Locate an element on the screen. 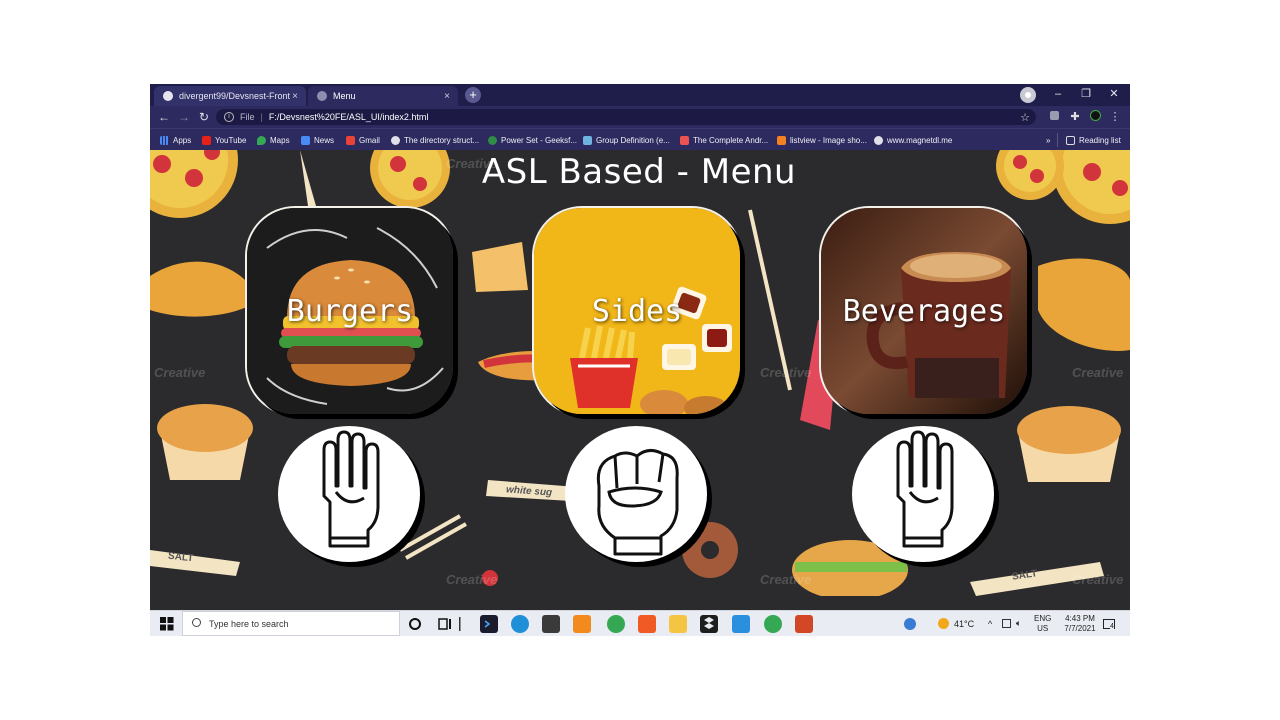 The width and height of the screenshot is (1280, 720). language-code: ENG is located at coordinates (1043, 618).